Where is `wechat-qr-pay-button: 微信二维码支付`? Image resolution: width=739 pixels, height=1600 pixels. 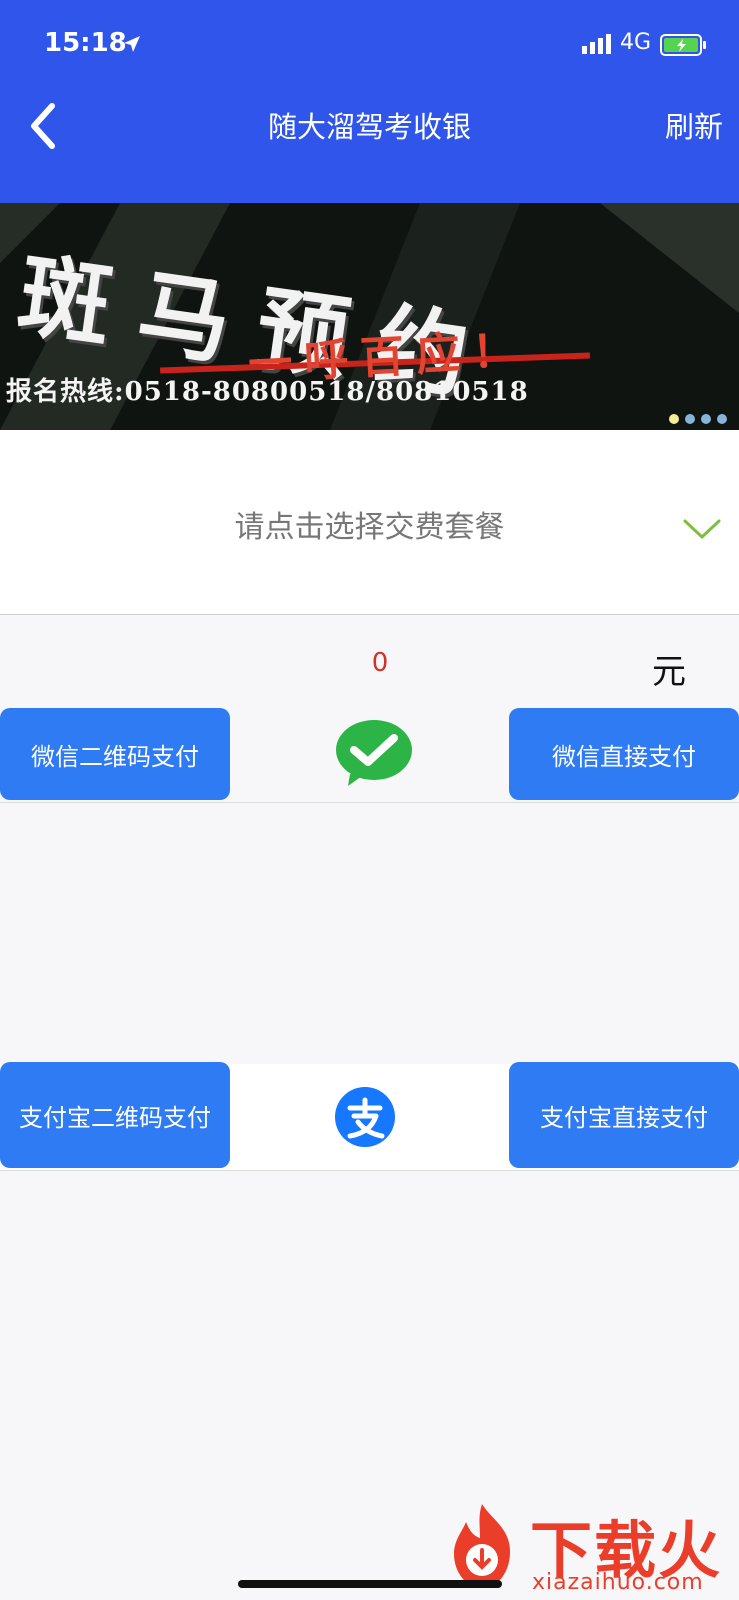
wechat-qr-pay-button: 微信二维码支付 is located at coordinates (115, 754).